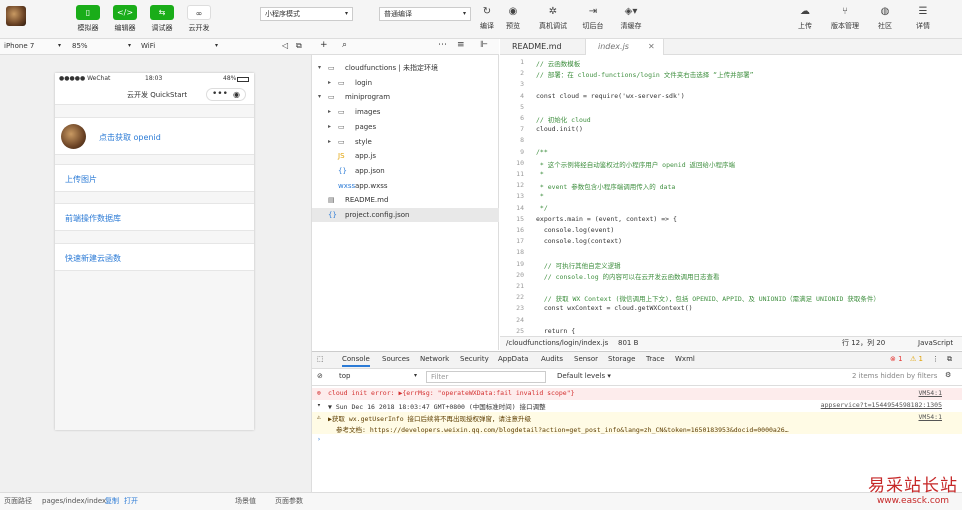 The height and width of the screenshot is (510, 962). I want to click on collapse-icon: ⊩, so click(484, 45).